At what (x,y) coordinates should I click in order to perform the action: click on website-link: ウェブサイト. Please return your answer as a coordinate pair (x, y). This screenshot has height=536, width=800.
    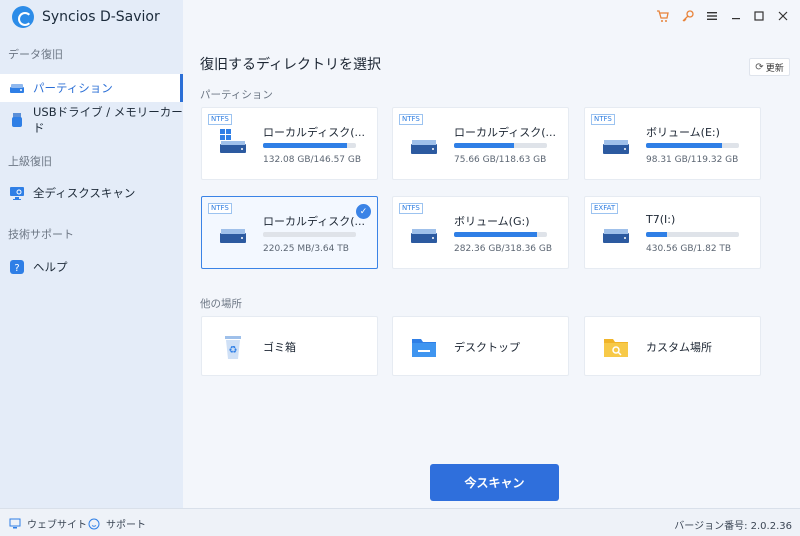
    Looking at the image, I should click on (48, 523).